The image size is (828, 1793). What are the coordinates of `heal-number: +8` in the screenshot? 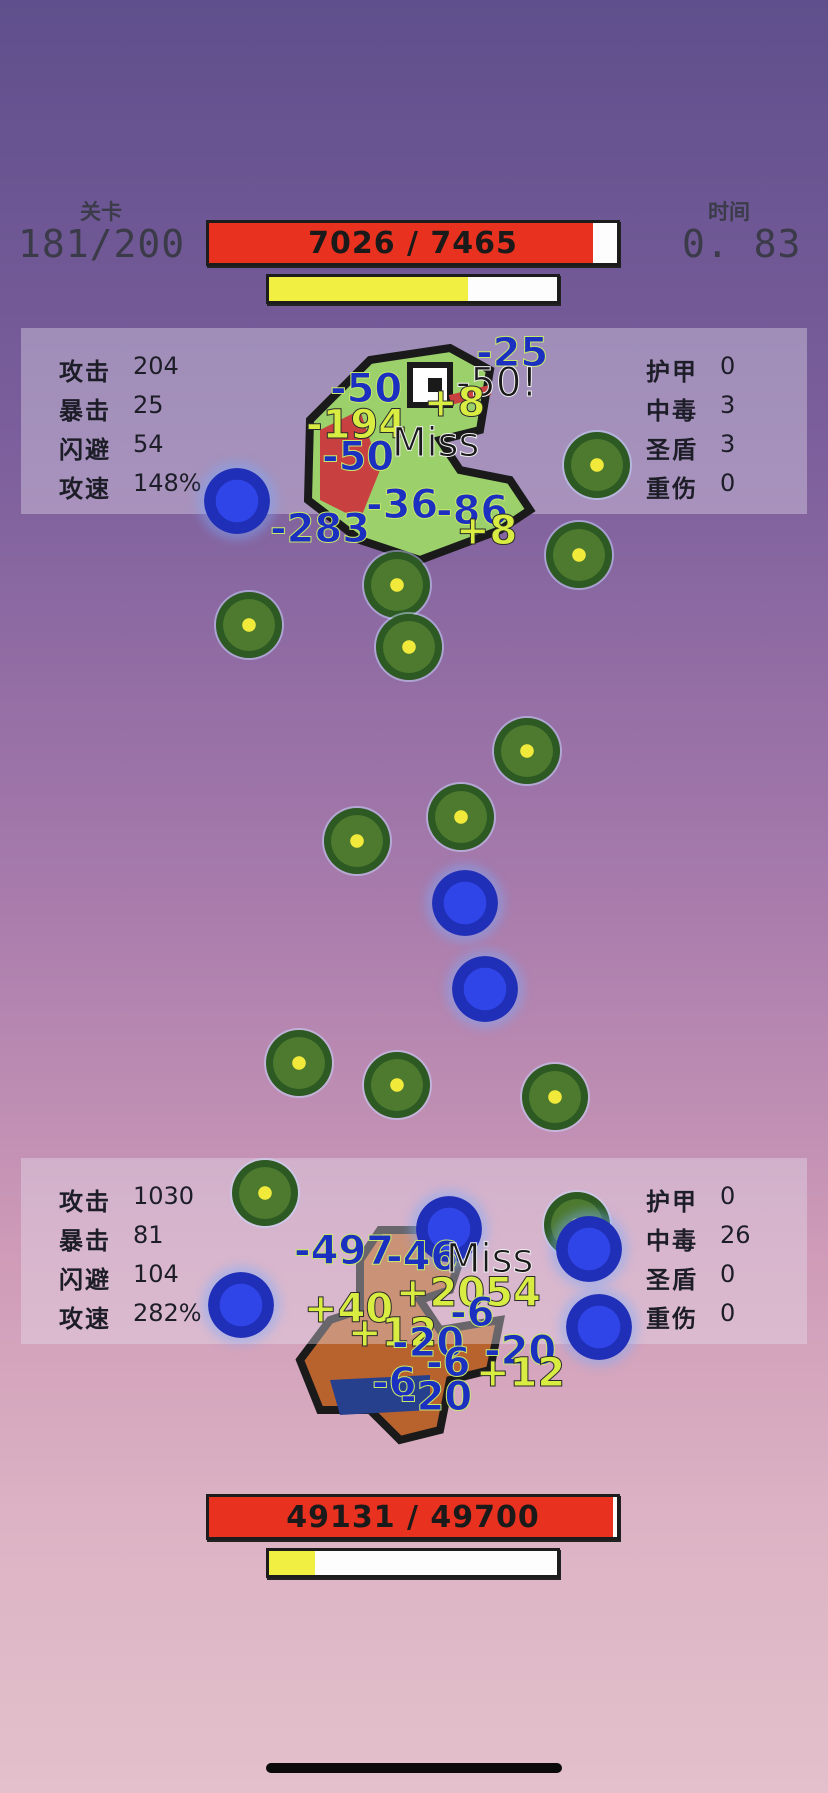 It's located at (486, 531).